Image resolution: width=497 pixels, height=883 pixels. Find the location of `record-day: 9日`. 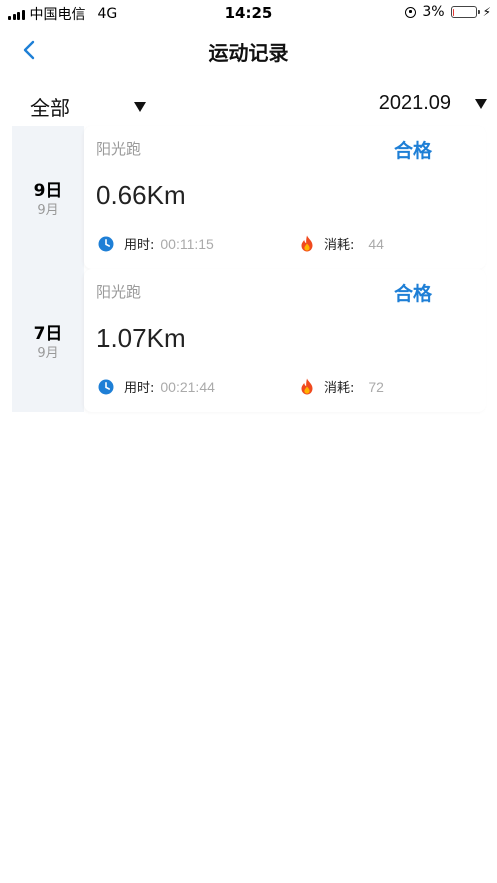

record-day: 9日 is located at coordinates (48, 191).